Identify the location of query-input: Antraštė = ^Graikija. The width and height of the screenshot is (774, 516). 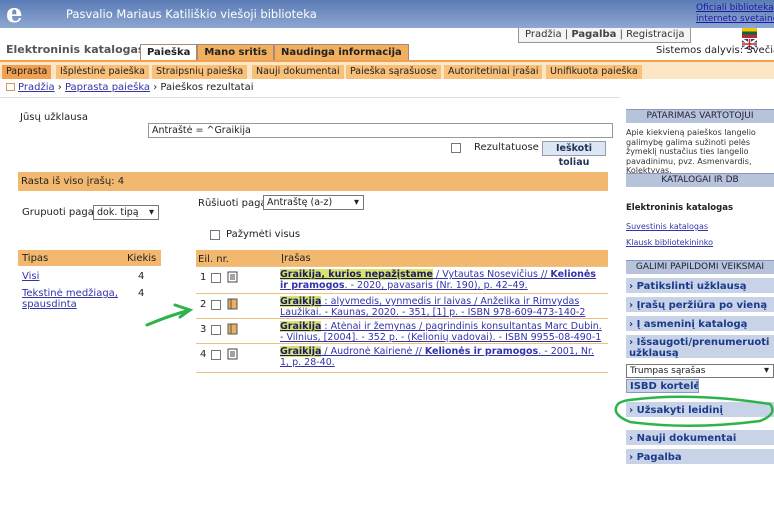
(380, 130).